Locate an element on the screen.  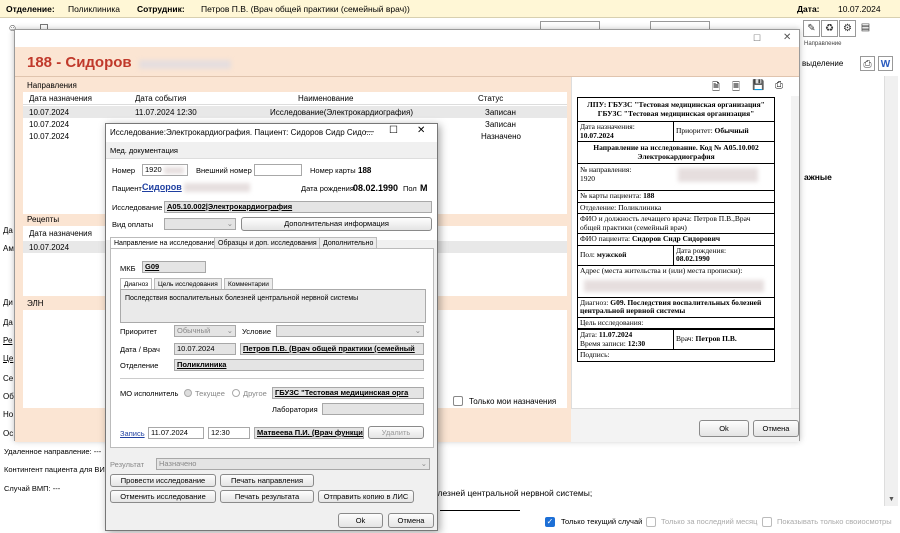
print-icon: ⎙ is located at coordinates (779, 85).